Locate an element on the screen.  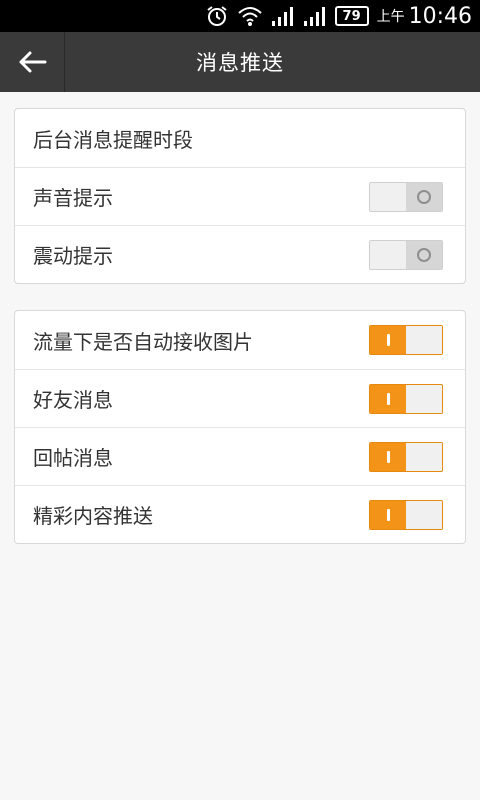
setting-row-friend-messages: 好友消息 is located at coordinates (240, 398).